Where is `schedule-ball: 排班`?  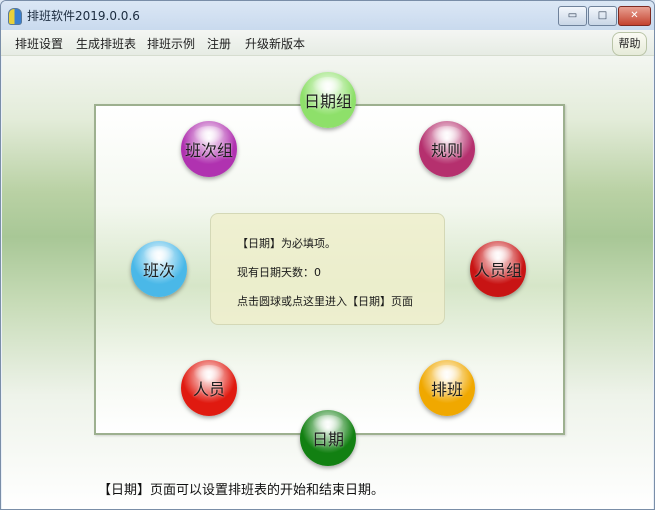
schedule-ball: 排班 is located at coordinates (447, 388).